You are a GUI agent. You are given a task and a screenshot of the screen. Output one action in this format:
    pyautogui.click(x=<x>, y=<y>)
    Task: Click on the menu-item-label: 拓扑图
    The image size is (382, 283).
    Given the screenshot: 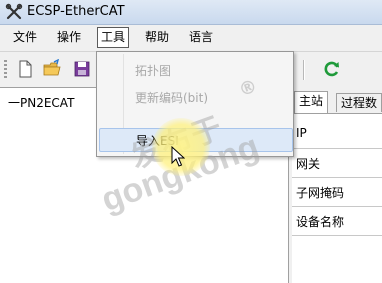 What is the action you would take?
    pyautogui.click(x=153, y=71)
    